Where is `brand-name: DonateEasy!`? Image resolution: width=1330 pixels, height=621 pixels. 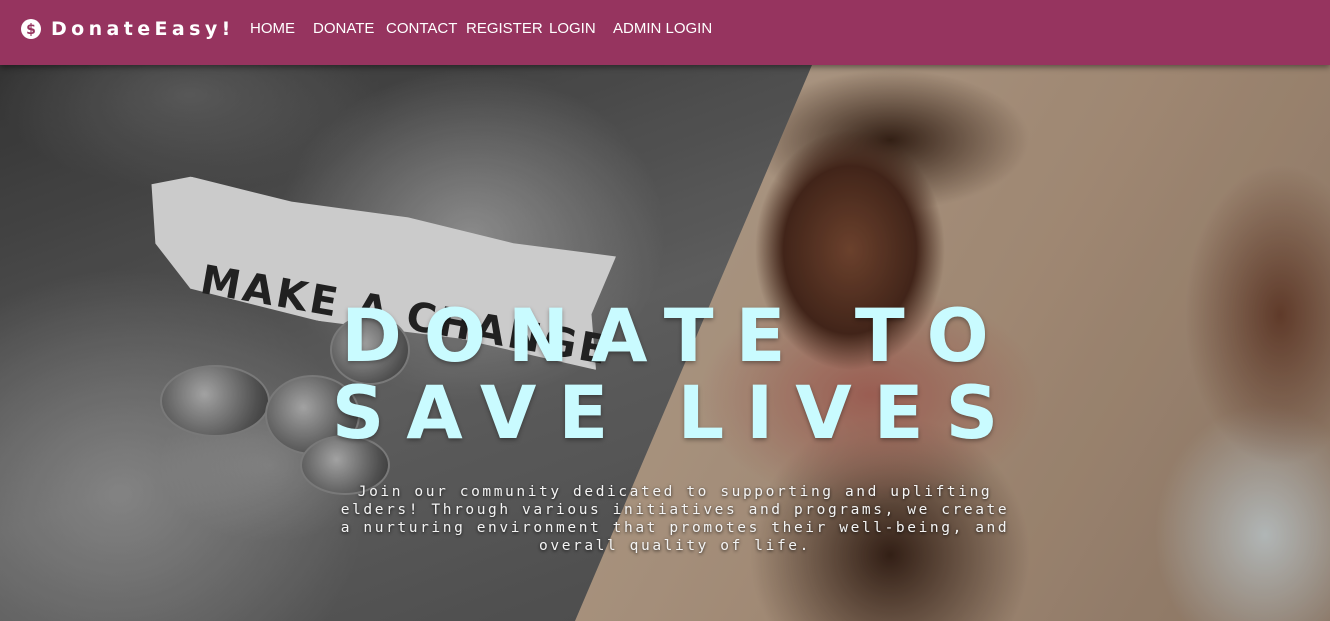 brand-name: DonateEasy! is located at coordinates (143, 29).